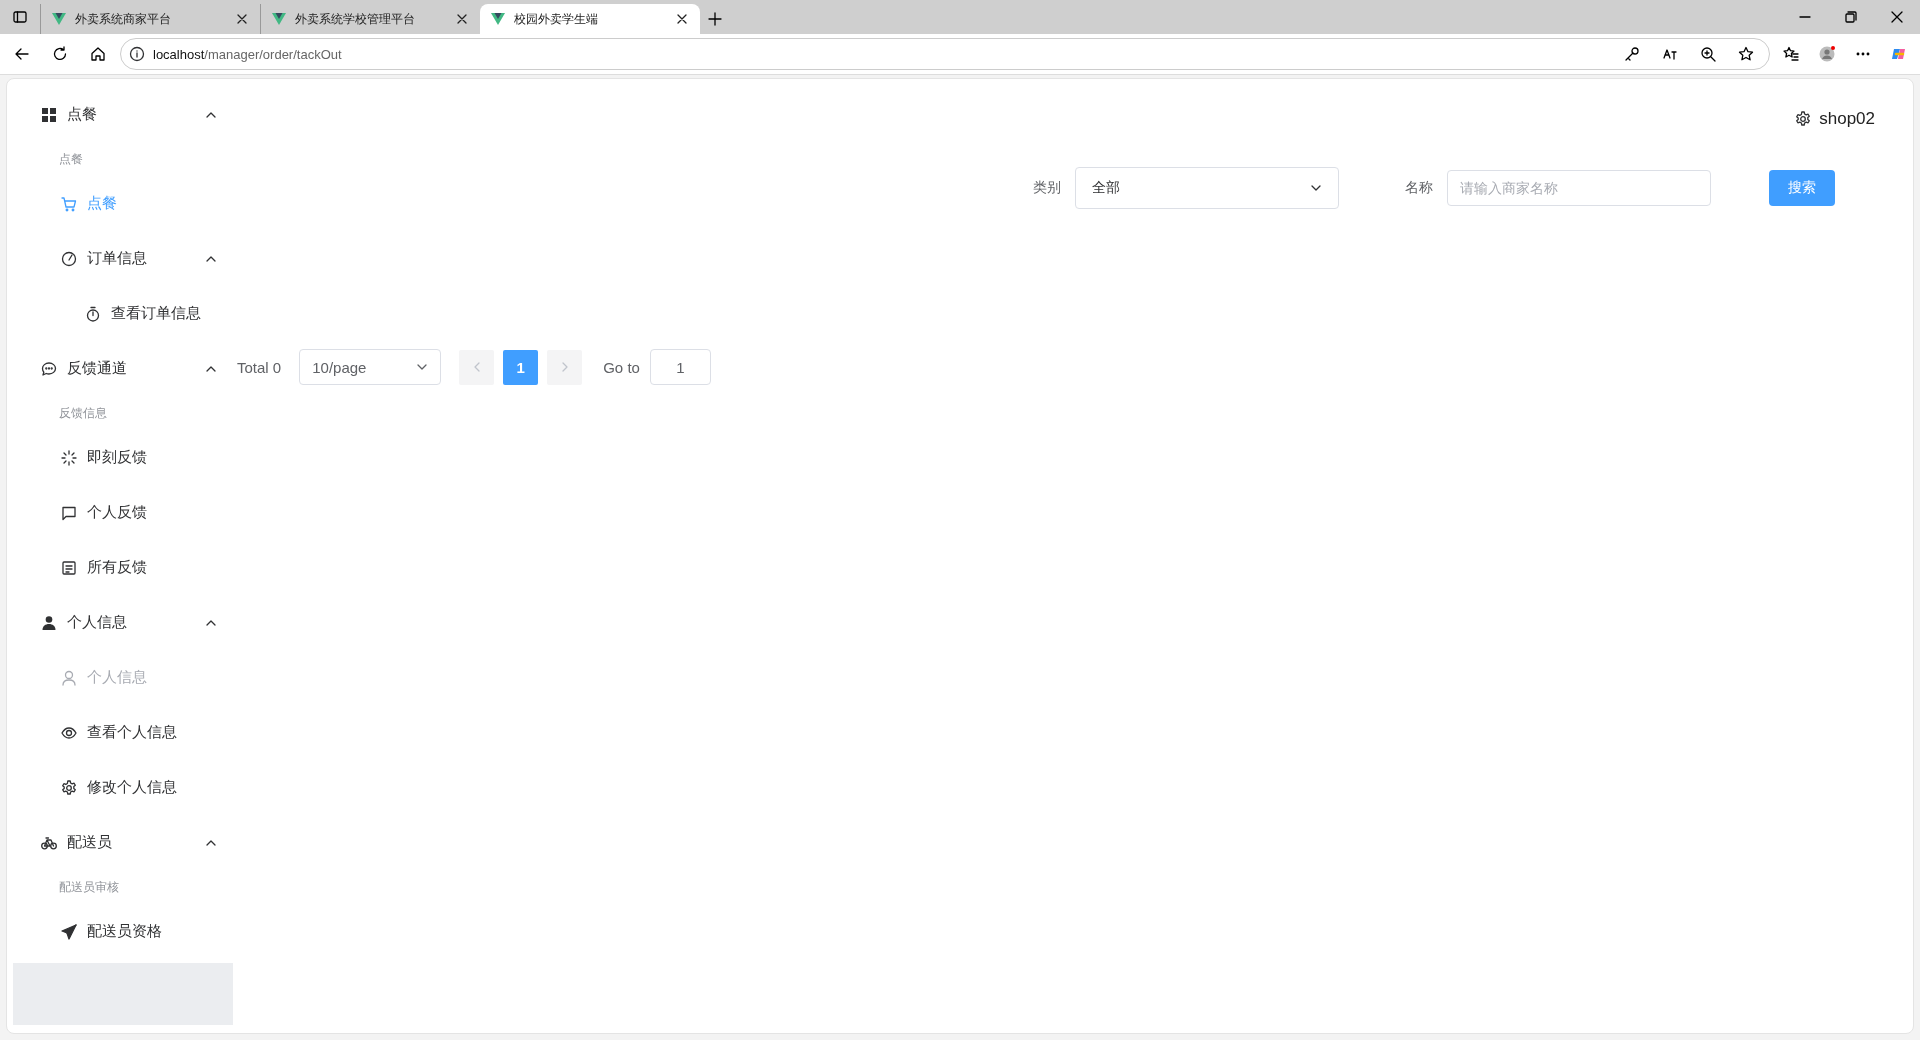  Describe the element at coordinates (49, 114) in the screenshot. I see `grid-icon` at that location.